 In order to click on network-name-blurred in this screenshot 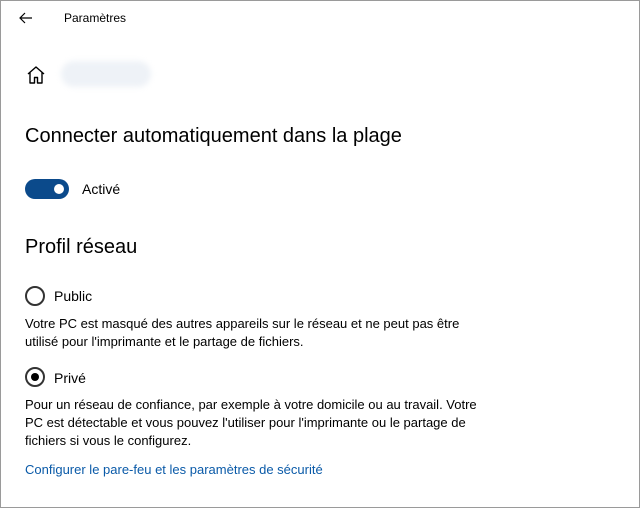, I will do `click(106, 74)`.